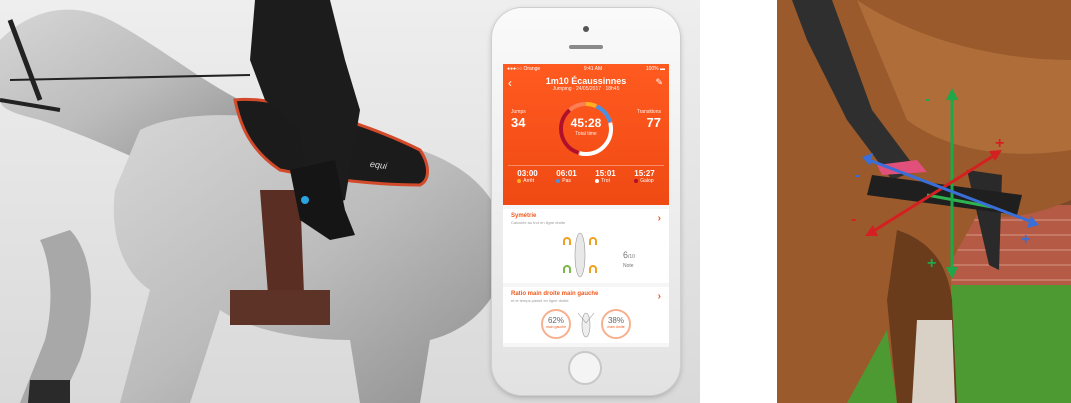 The width and height of the screenshot is (1071, 403). I want to click on canter-dot-icon, so click(636, 181).